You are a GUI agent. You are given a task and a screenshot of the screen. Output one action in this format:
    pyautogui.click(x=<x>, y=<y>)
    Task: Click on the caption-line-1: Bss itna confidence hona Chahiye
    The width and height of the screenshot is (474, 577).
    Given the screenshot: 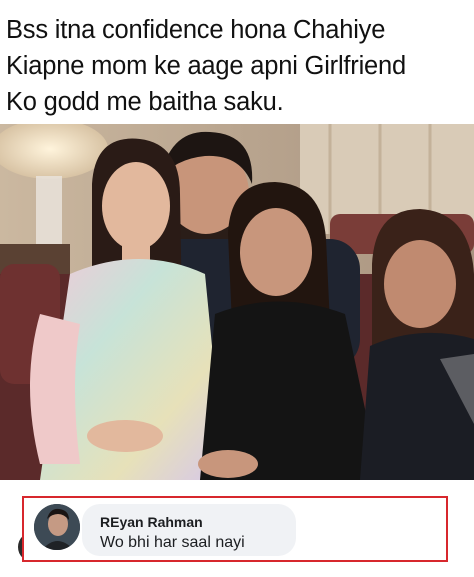 What is the action you would take?
    pyautogui.click(x=196, y=30)
    